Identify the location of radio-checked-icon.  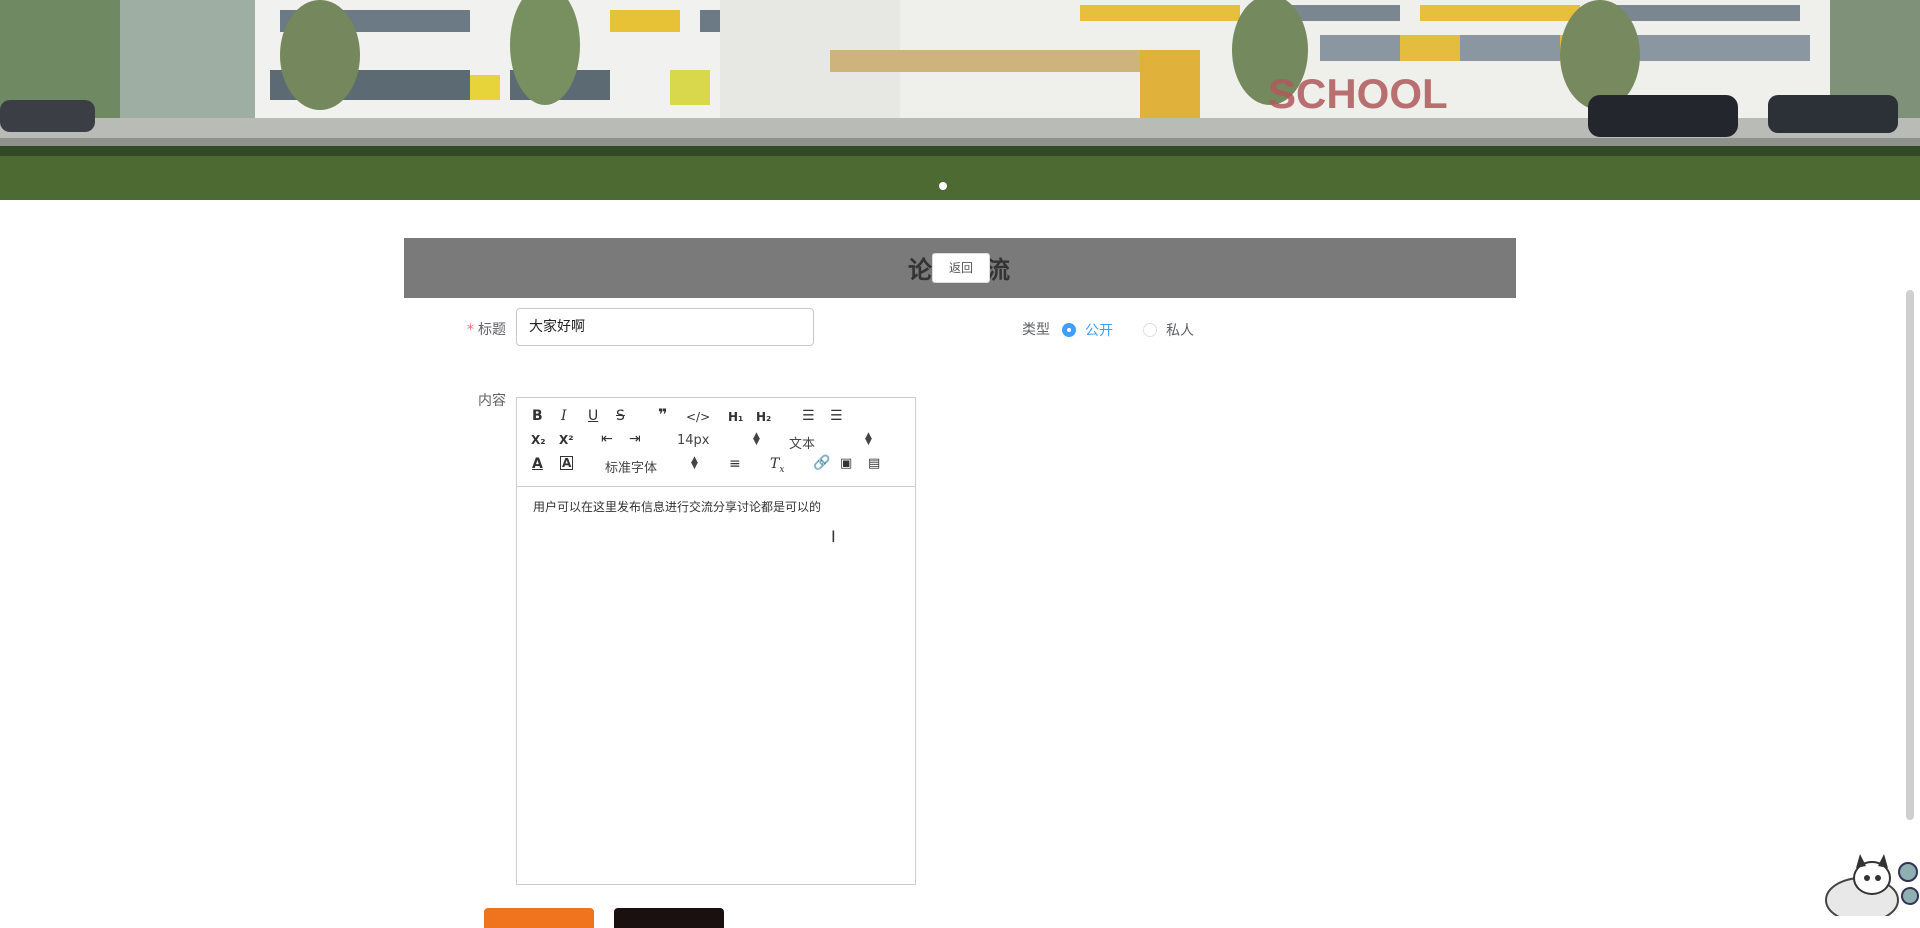
(1069, 330).